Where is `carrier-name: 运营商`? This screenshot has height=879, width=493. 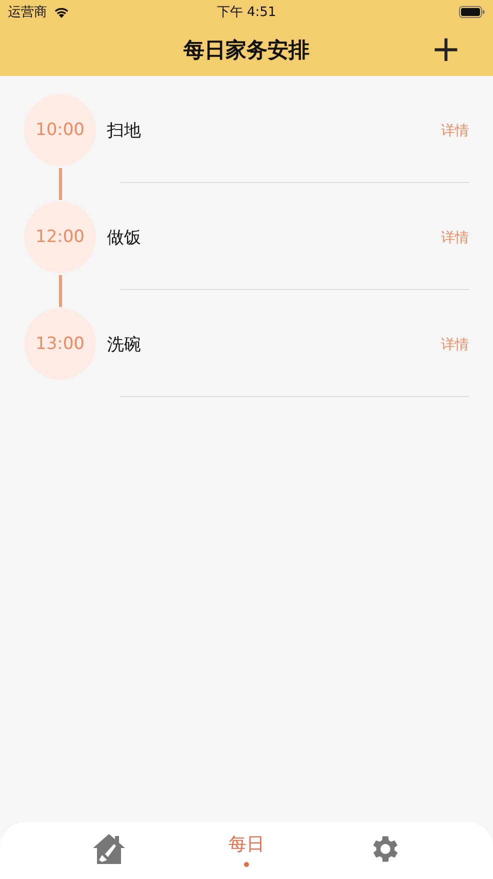 carrier-name: 运营商 is located at coordinates (27, 12).